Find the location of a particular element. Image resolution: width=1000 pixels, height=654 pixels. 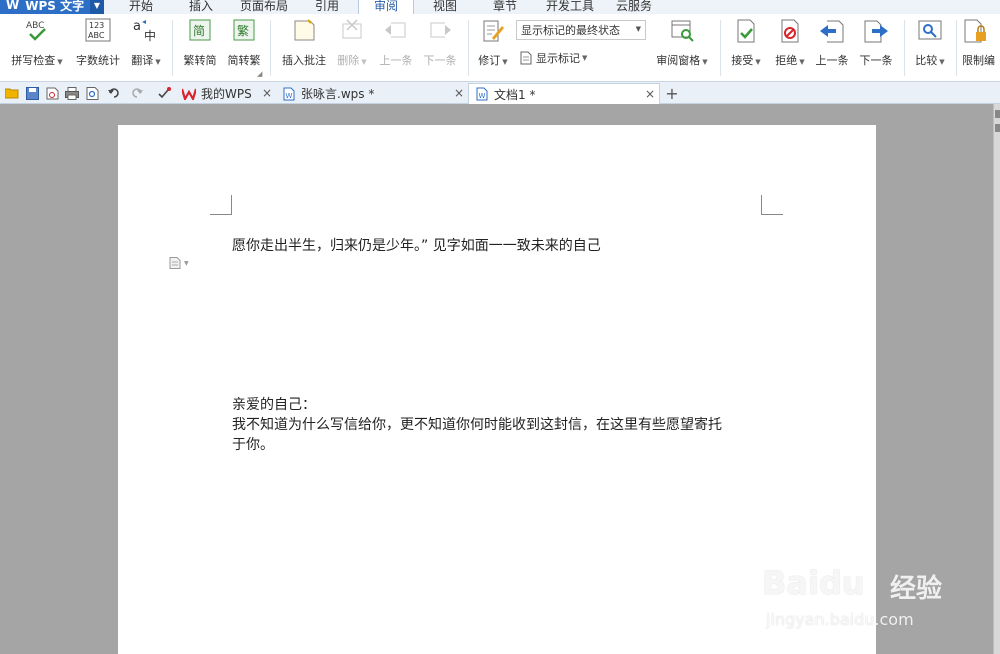

print-icon is located at coordinates (72, 93).